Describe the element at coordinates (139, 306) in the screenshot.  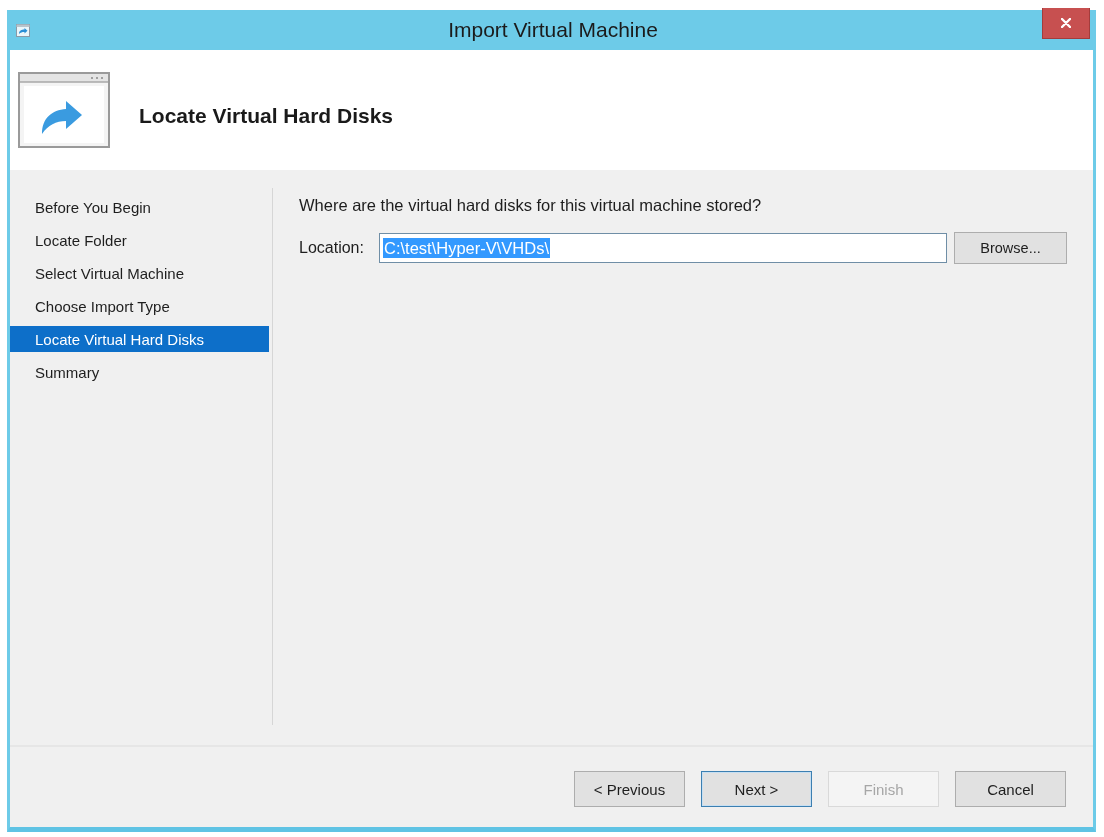
I see `sidebar-item: Choose Import Type` at that location.